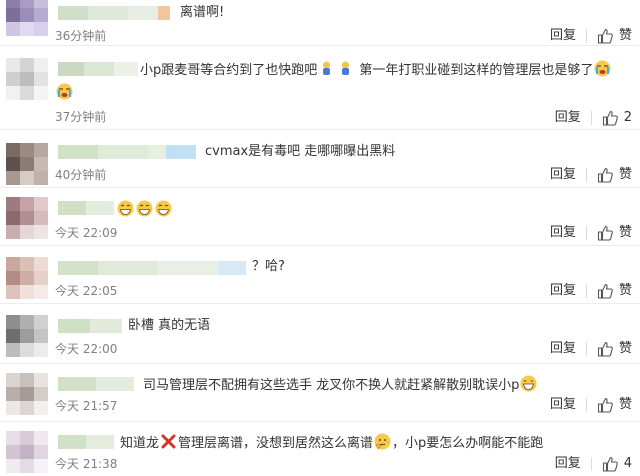 Image resolution: width=640 pixels, height=476 pixels. I want to click on comment-time: 今天 22:00, so click(86, 349).